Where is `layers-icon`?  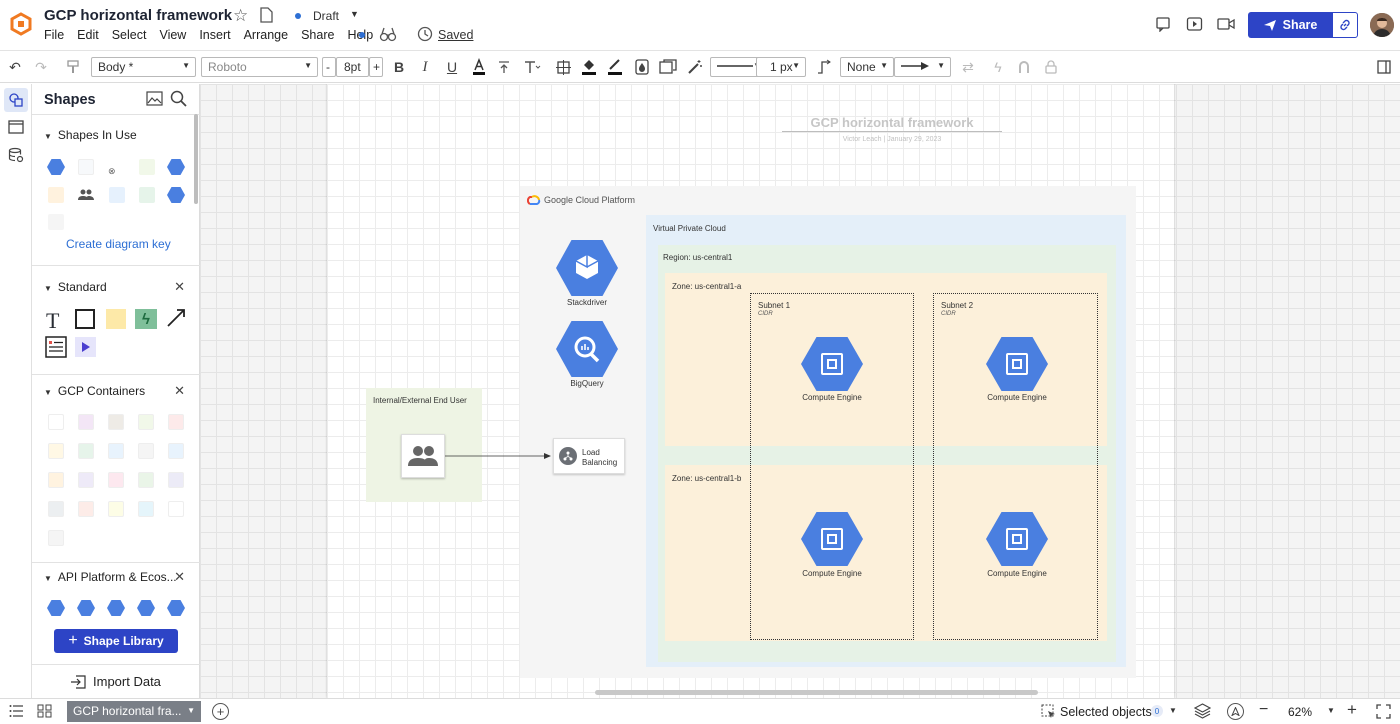 layers-icon is located at coordinates (1202, 712).